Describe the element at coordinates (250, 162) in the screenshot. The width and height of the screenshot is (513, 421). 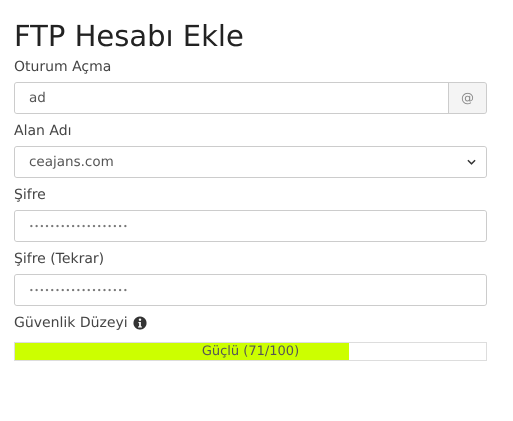
I see `domain-select: ceajans.com` at that location.